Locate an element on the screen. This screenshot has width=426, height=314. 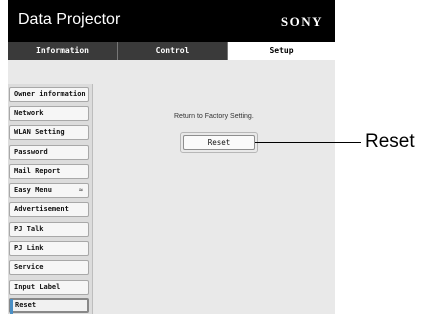
sidebar-item-easy-menu: Easy Menu ≈ is located at coordinates (49, 190).